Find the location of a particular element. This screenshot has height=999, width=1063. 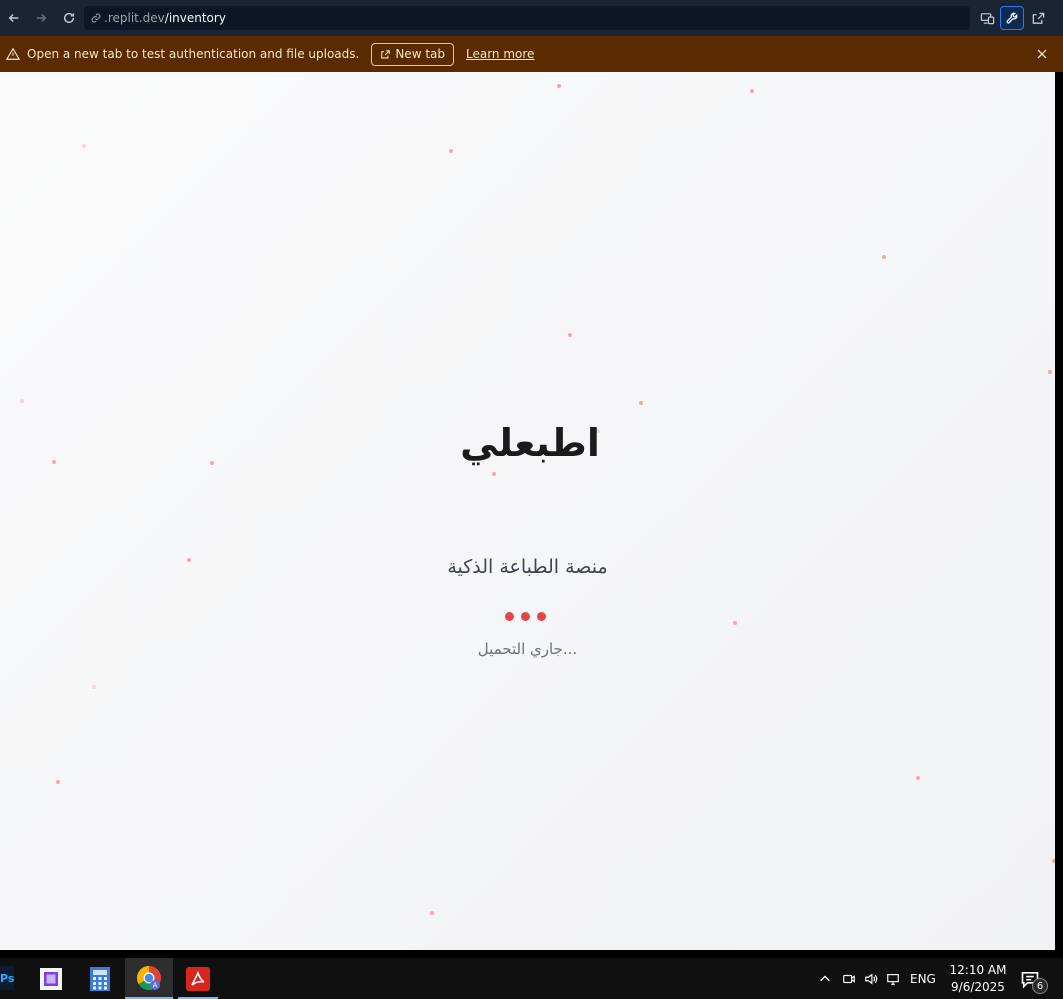

arrow-right-icon is located at coordinates (41, 18).